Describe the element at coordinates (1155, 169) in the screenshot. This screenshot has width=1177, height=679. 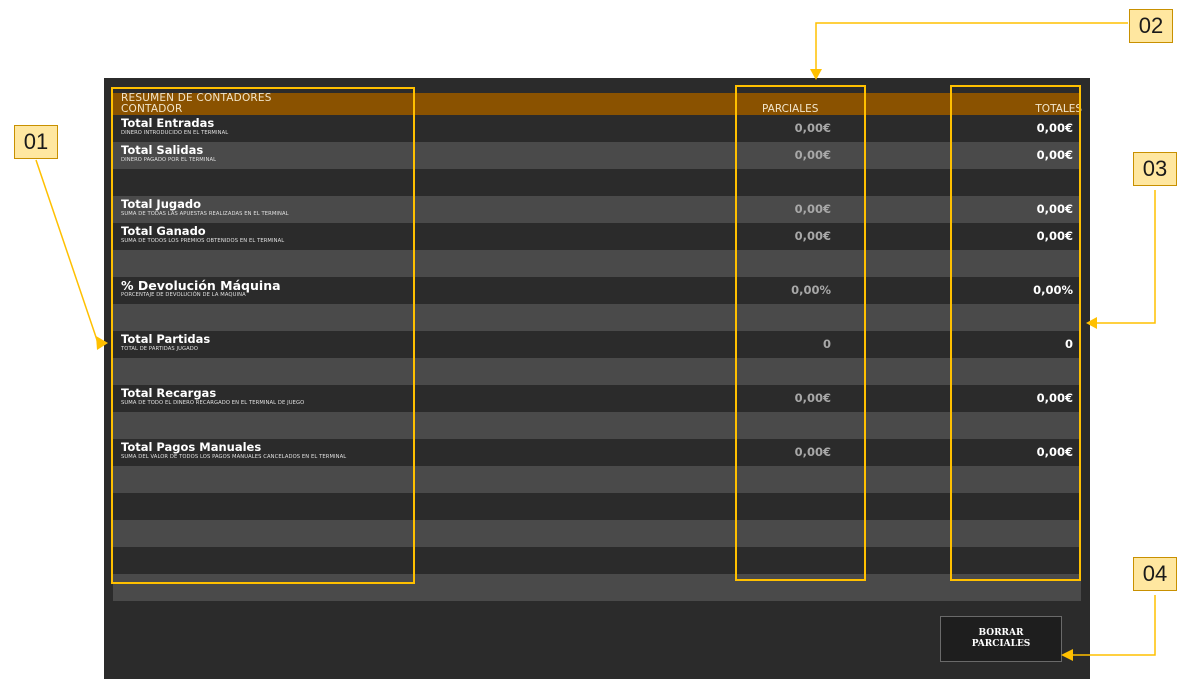
I see `callout-03: 03` at that location.